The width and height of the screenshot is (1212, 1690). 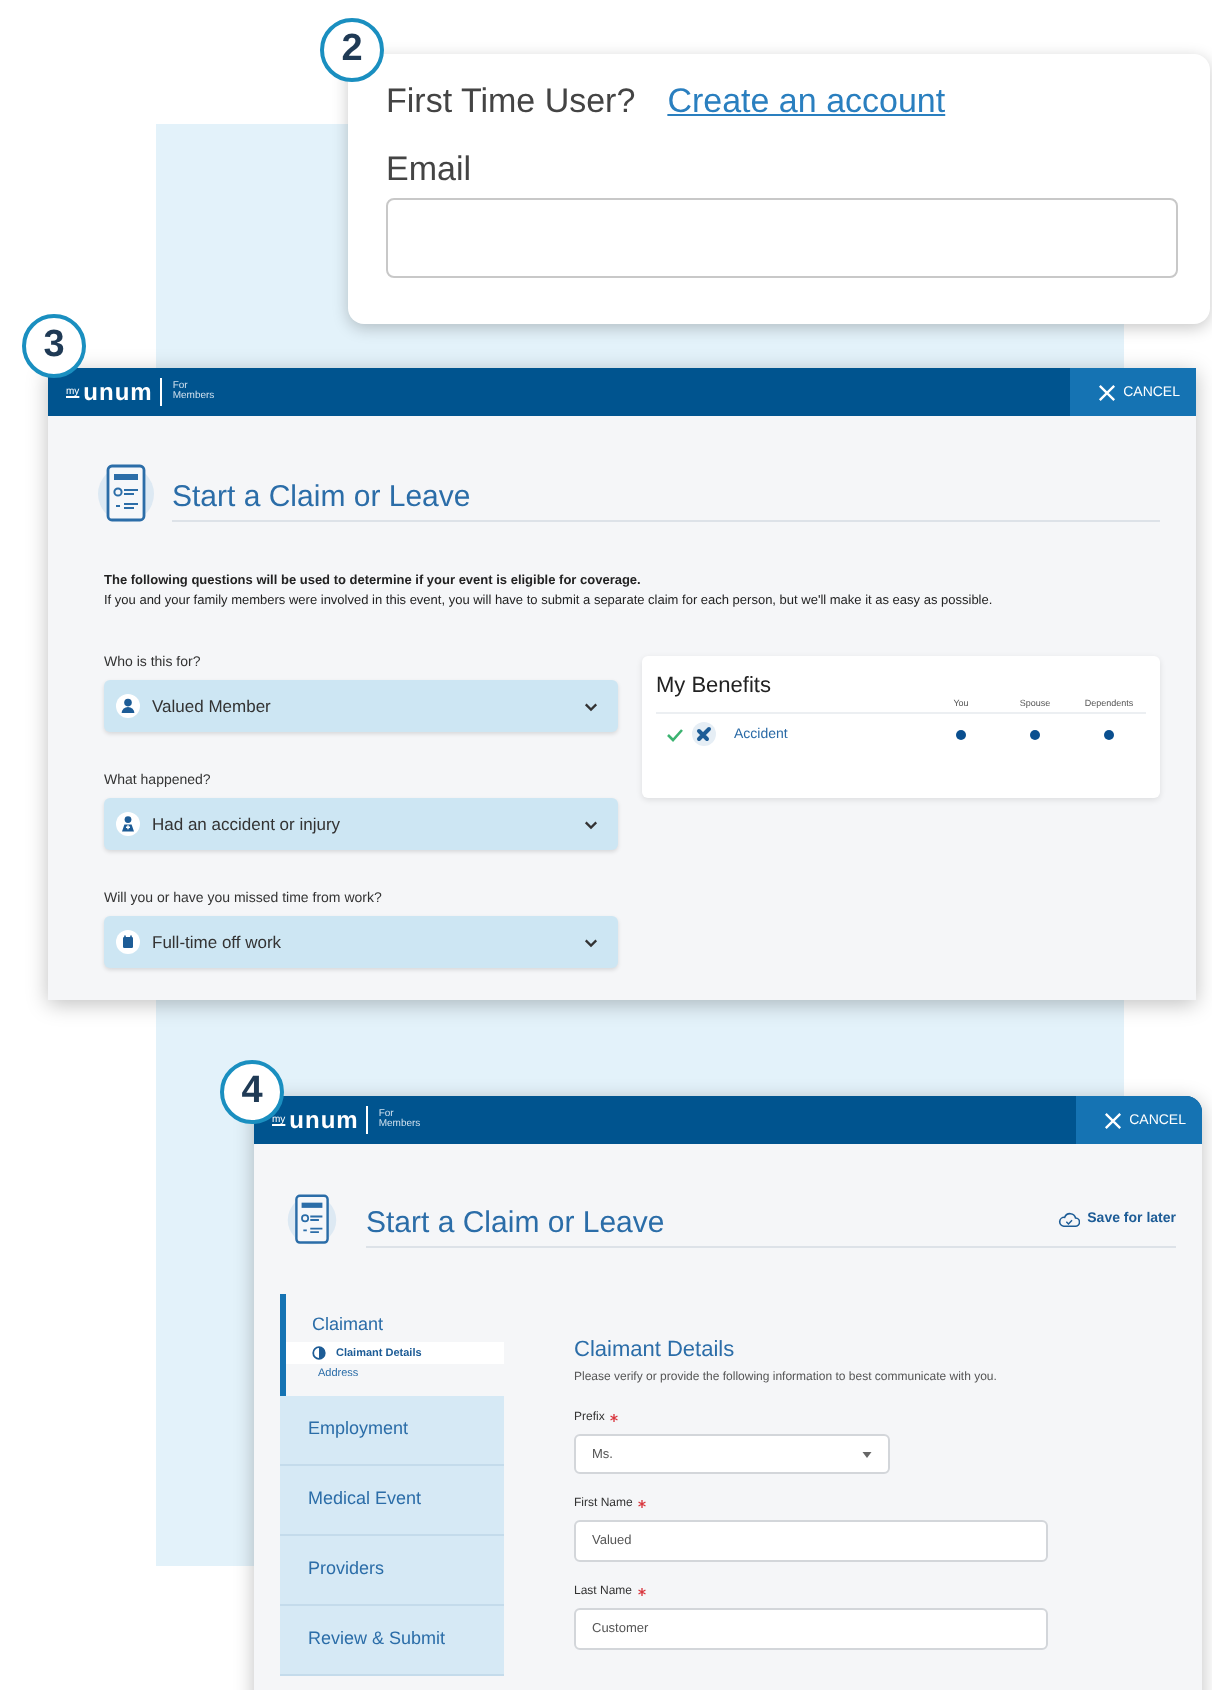 What do you see at coordinates (361, 706) in the screenshot?
I see `dropdown-field: Valued Member` at bounding box center [361, 706].